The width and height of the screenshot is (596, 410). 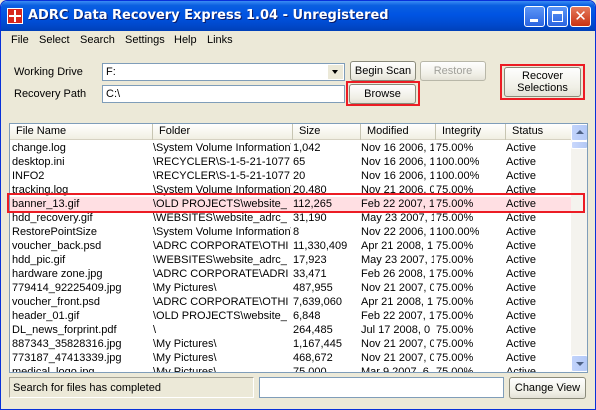 What do you see at coordinates (296, 203) in the screenshot?
I see `selected-row-highlight` at bounding box center [296, 203].